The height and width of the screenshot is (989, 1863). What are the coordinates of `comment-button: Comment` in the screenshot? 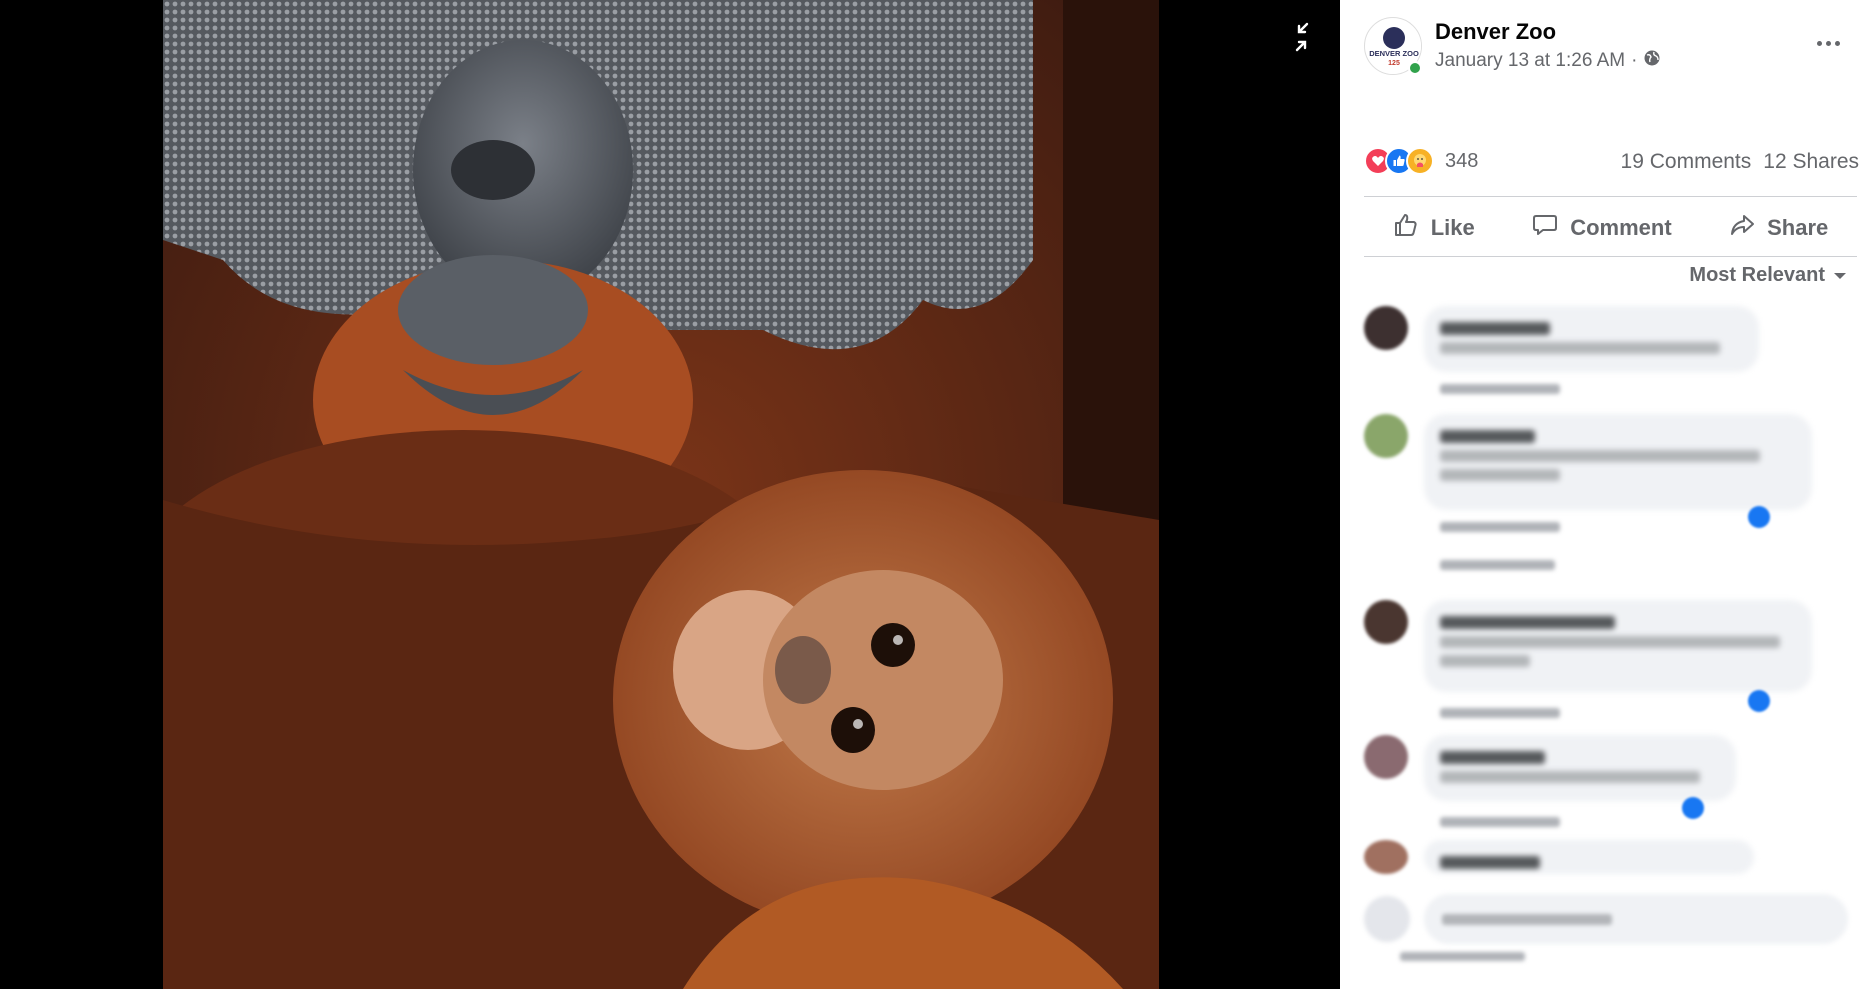 It's located at (1602, 228).